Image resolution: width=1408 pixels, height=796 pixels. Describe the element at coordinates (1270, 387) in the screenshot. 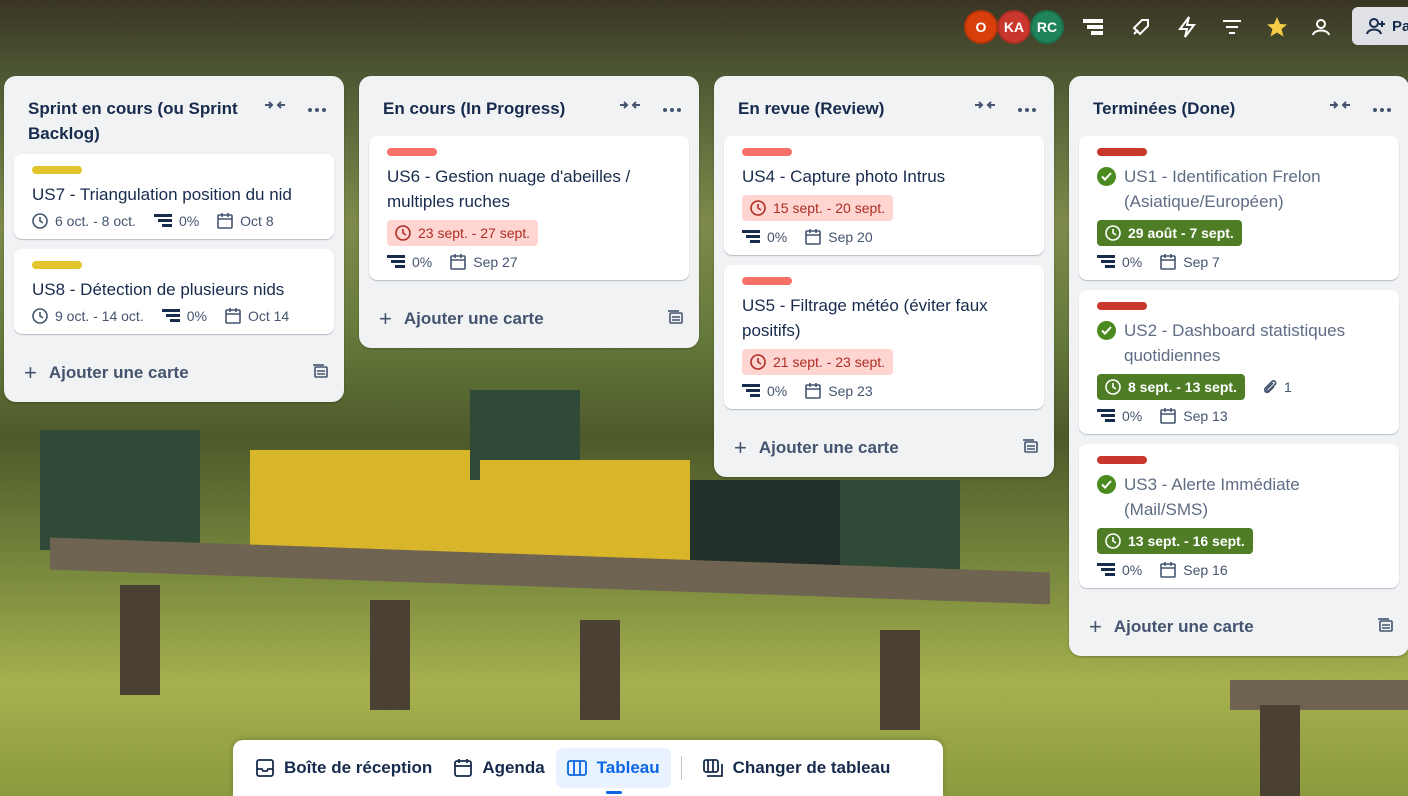

I see `paperclip-icon` at that location.